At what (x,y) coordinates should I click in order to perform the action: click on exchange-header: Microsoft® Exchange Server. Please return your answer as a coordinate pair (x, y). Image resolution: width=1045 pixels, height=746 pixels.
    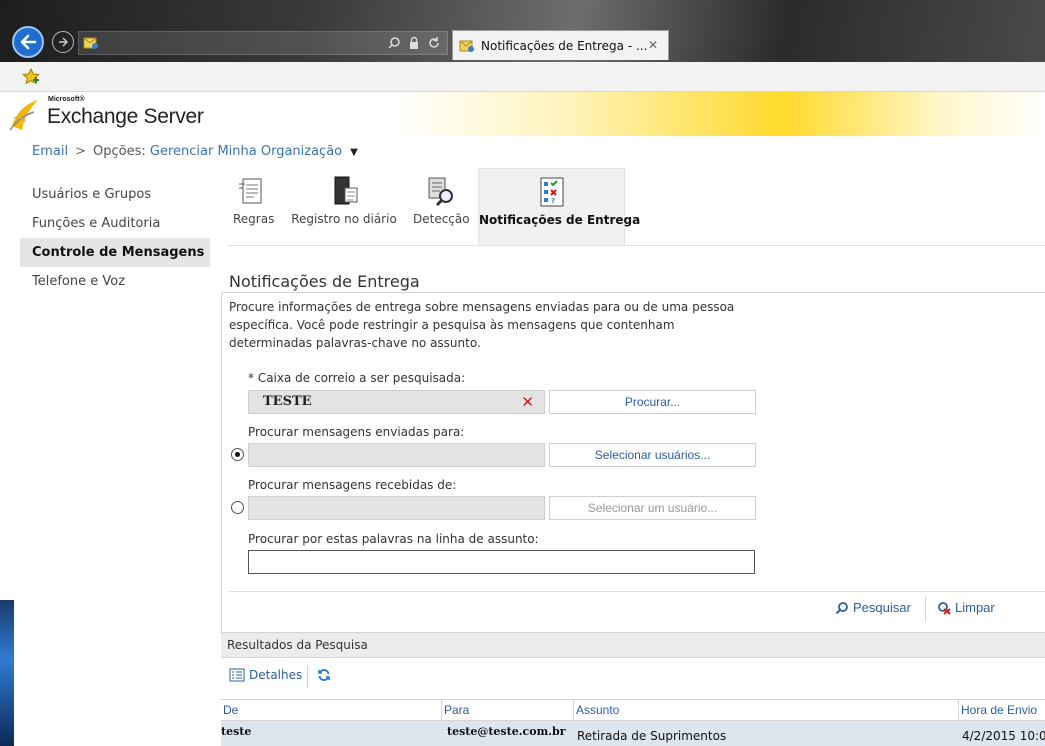
    Looking at the image, I should click on (522, 114).